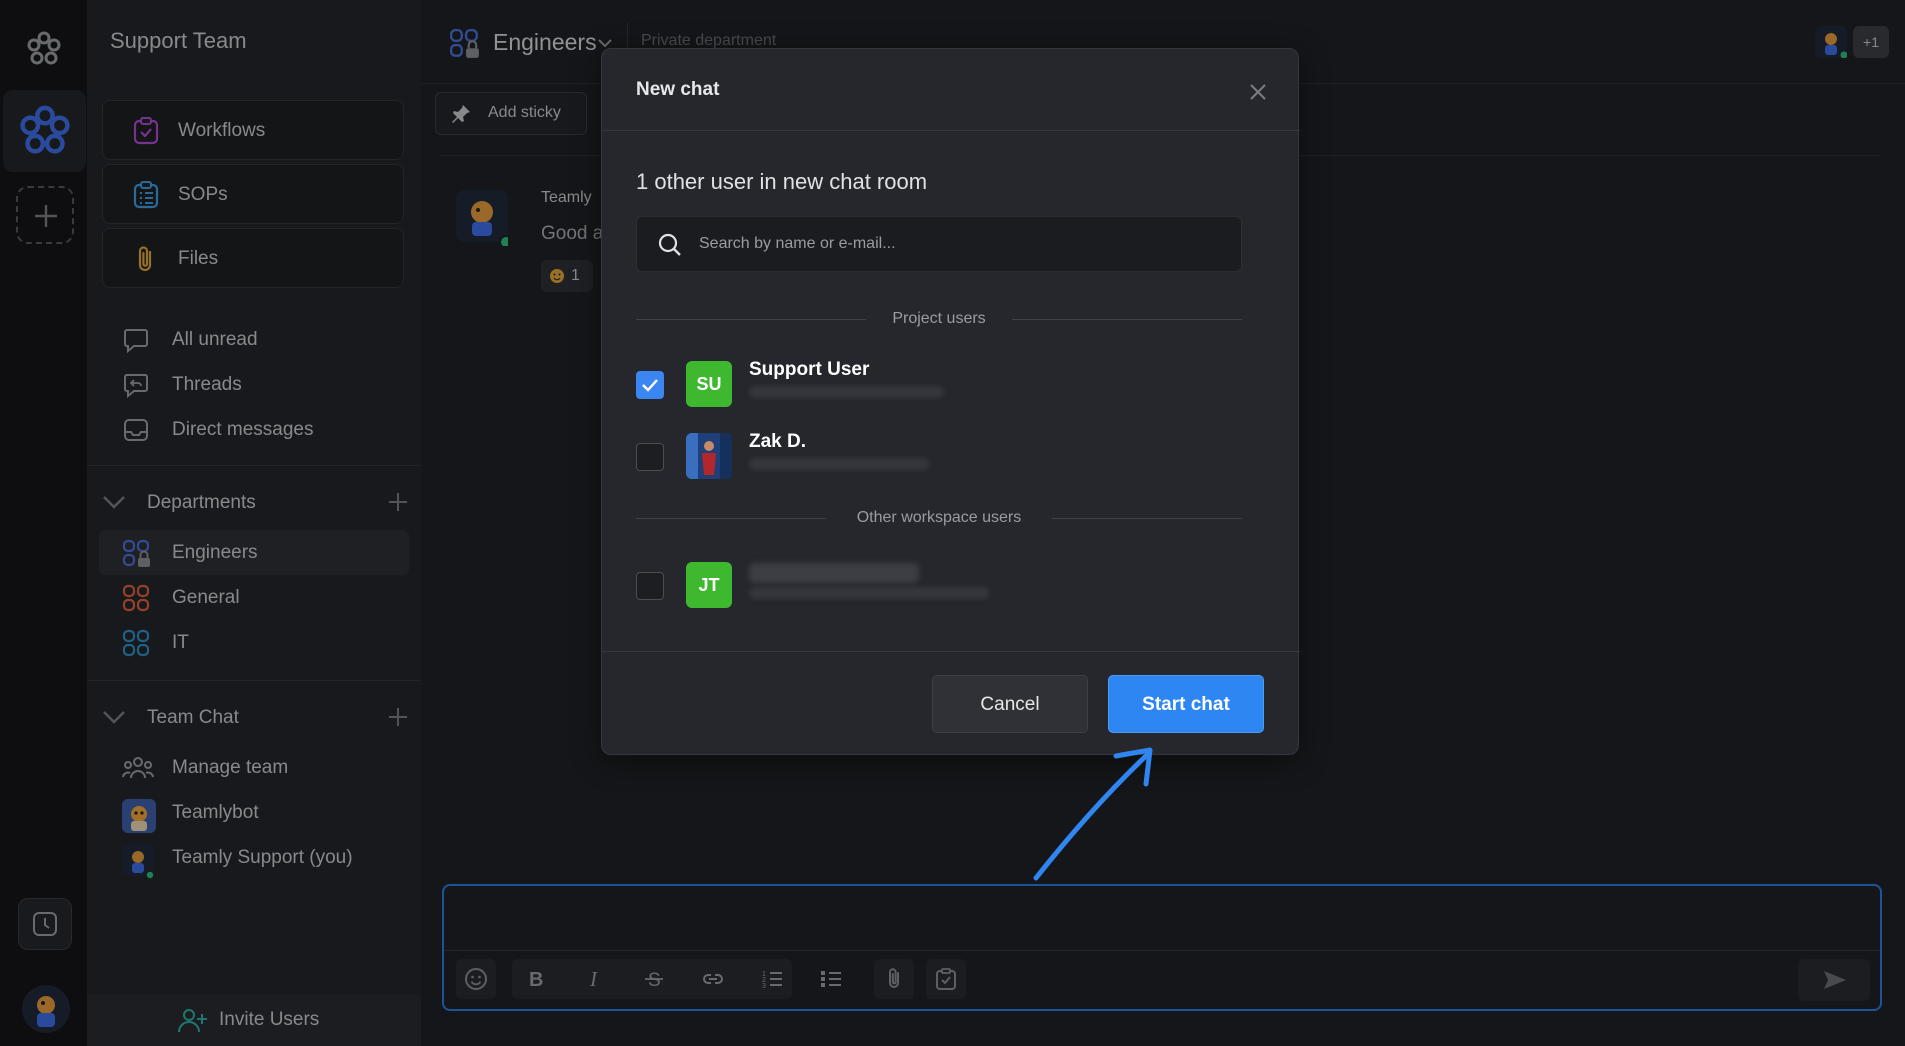 Image resolution: width=1905 pixels, height=1046 pixels. Describe the element at coordinates (678, 89) in the screenshot. I see `dialog-title: New chat` at that location.